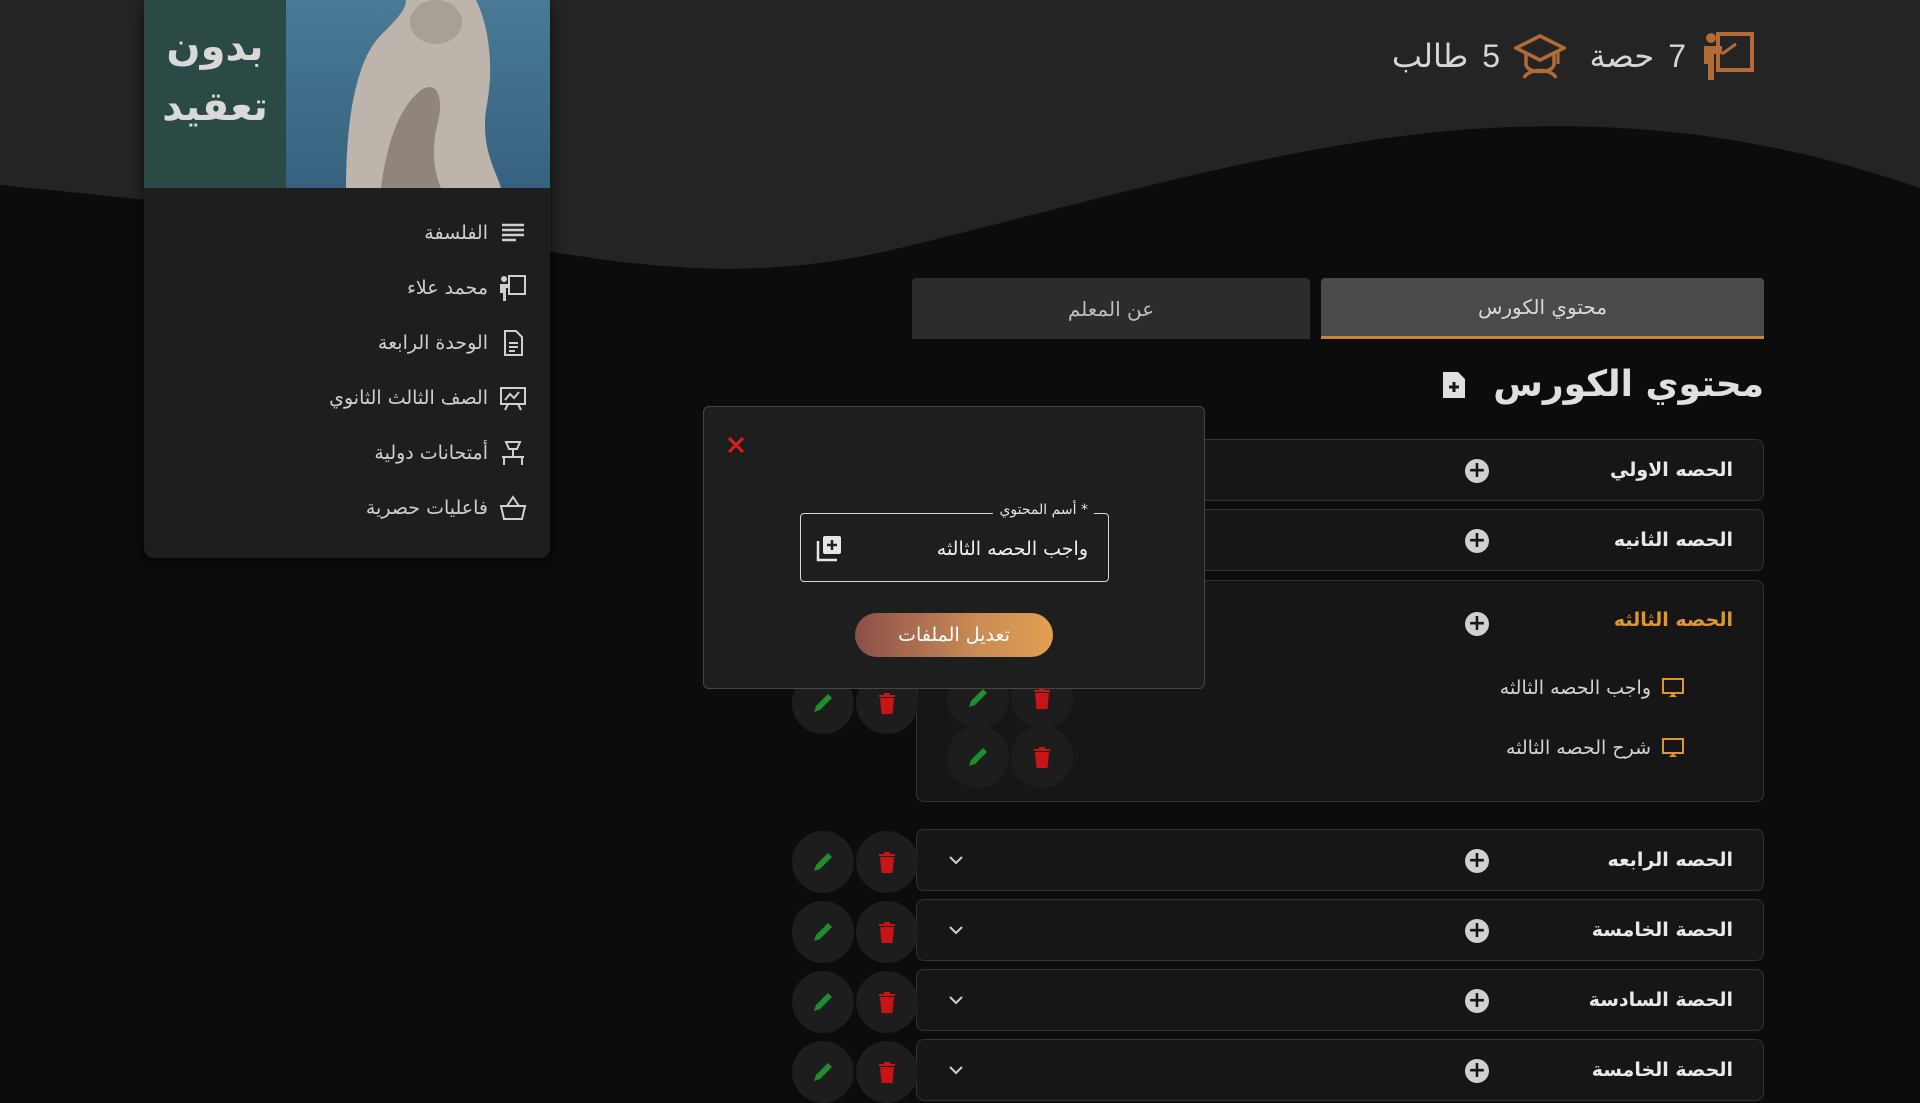 The height and width of the screenshot is (1103, 1920). I want to click on content-item-label: واجب الحصه الثالثه, so click(1575, 688).